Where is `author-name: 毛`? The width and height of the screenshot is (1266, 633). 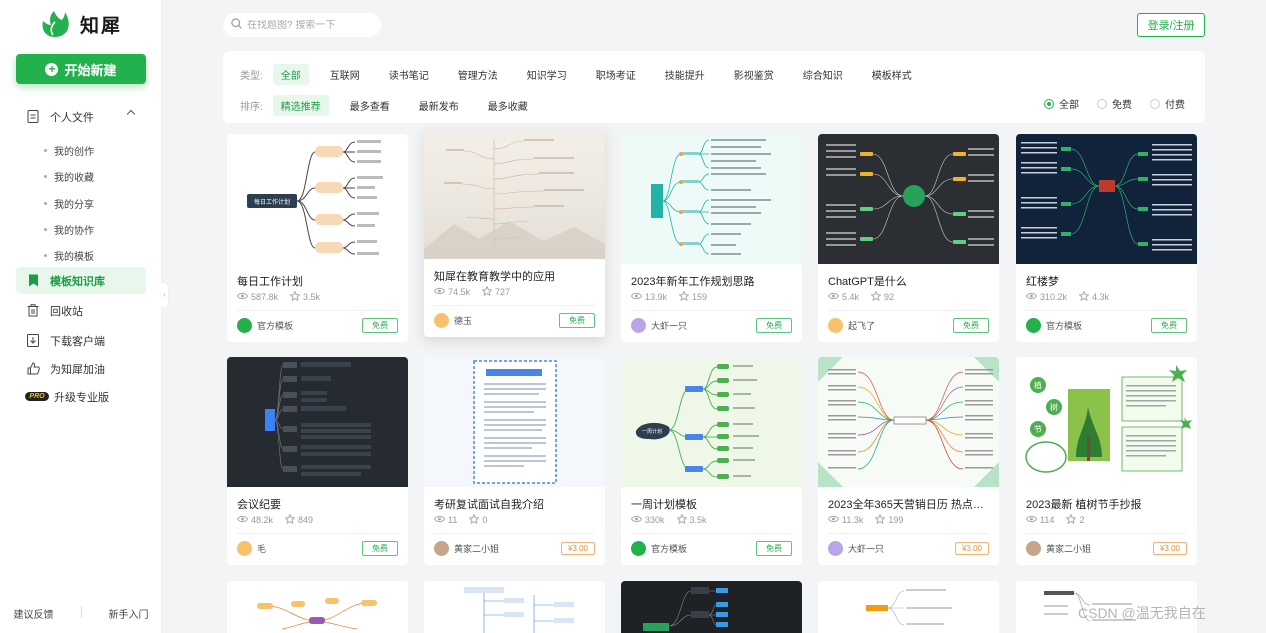 author-name: 毛 is located at coordinates (262, 549).